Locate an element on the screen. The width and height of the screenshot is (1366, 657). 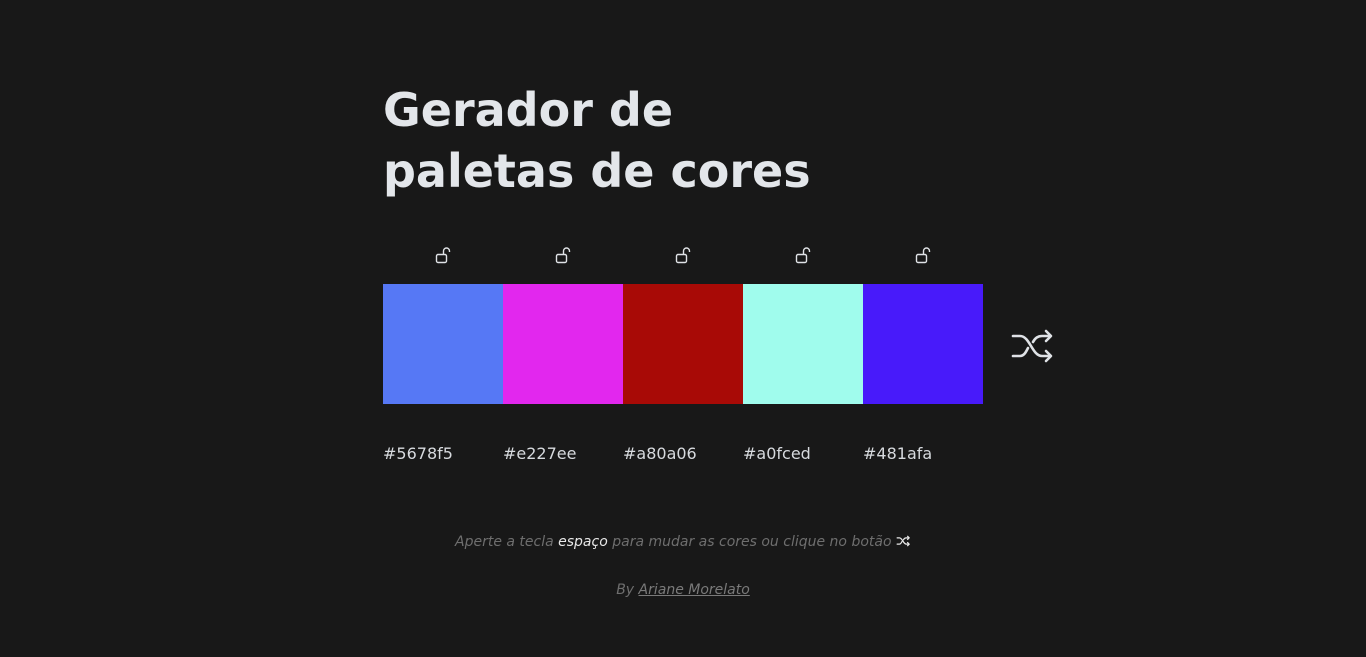
color-column: #a80a06 is located at coordinates (683, 355).